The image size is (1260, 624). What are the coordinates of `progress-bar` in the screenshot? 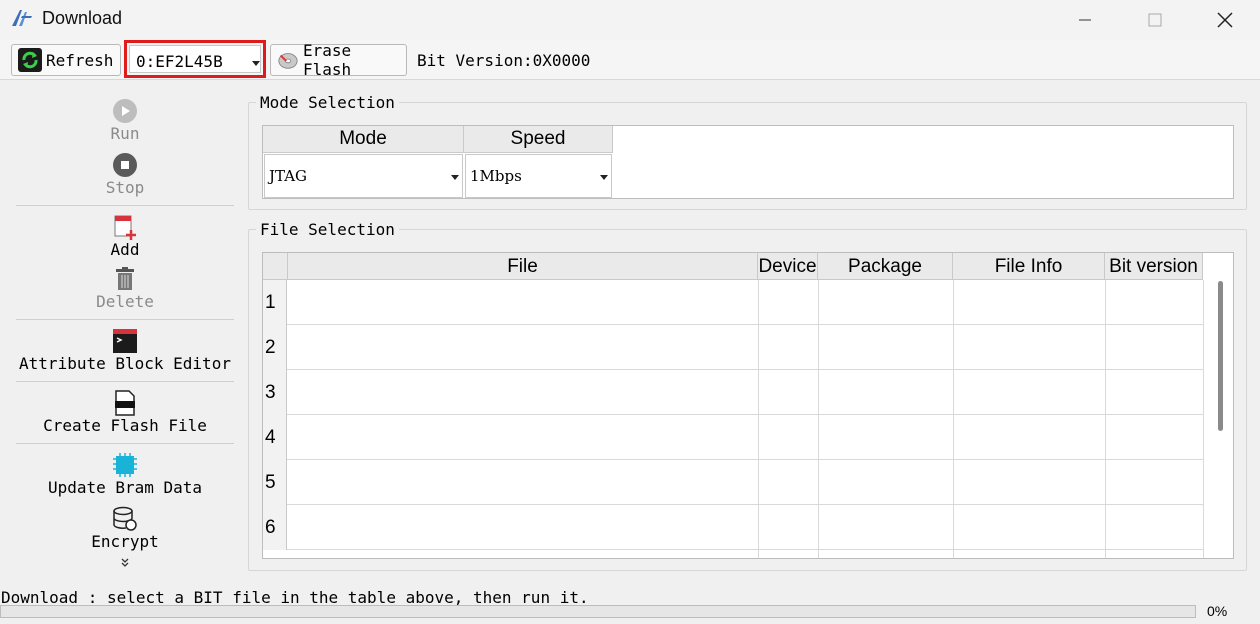 It's located at (598, 611).